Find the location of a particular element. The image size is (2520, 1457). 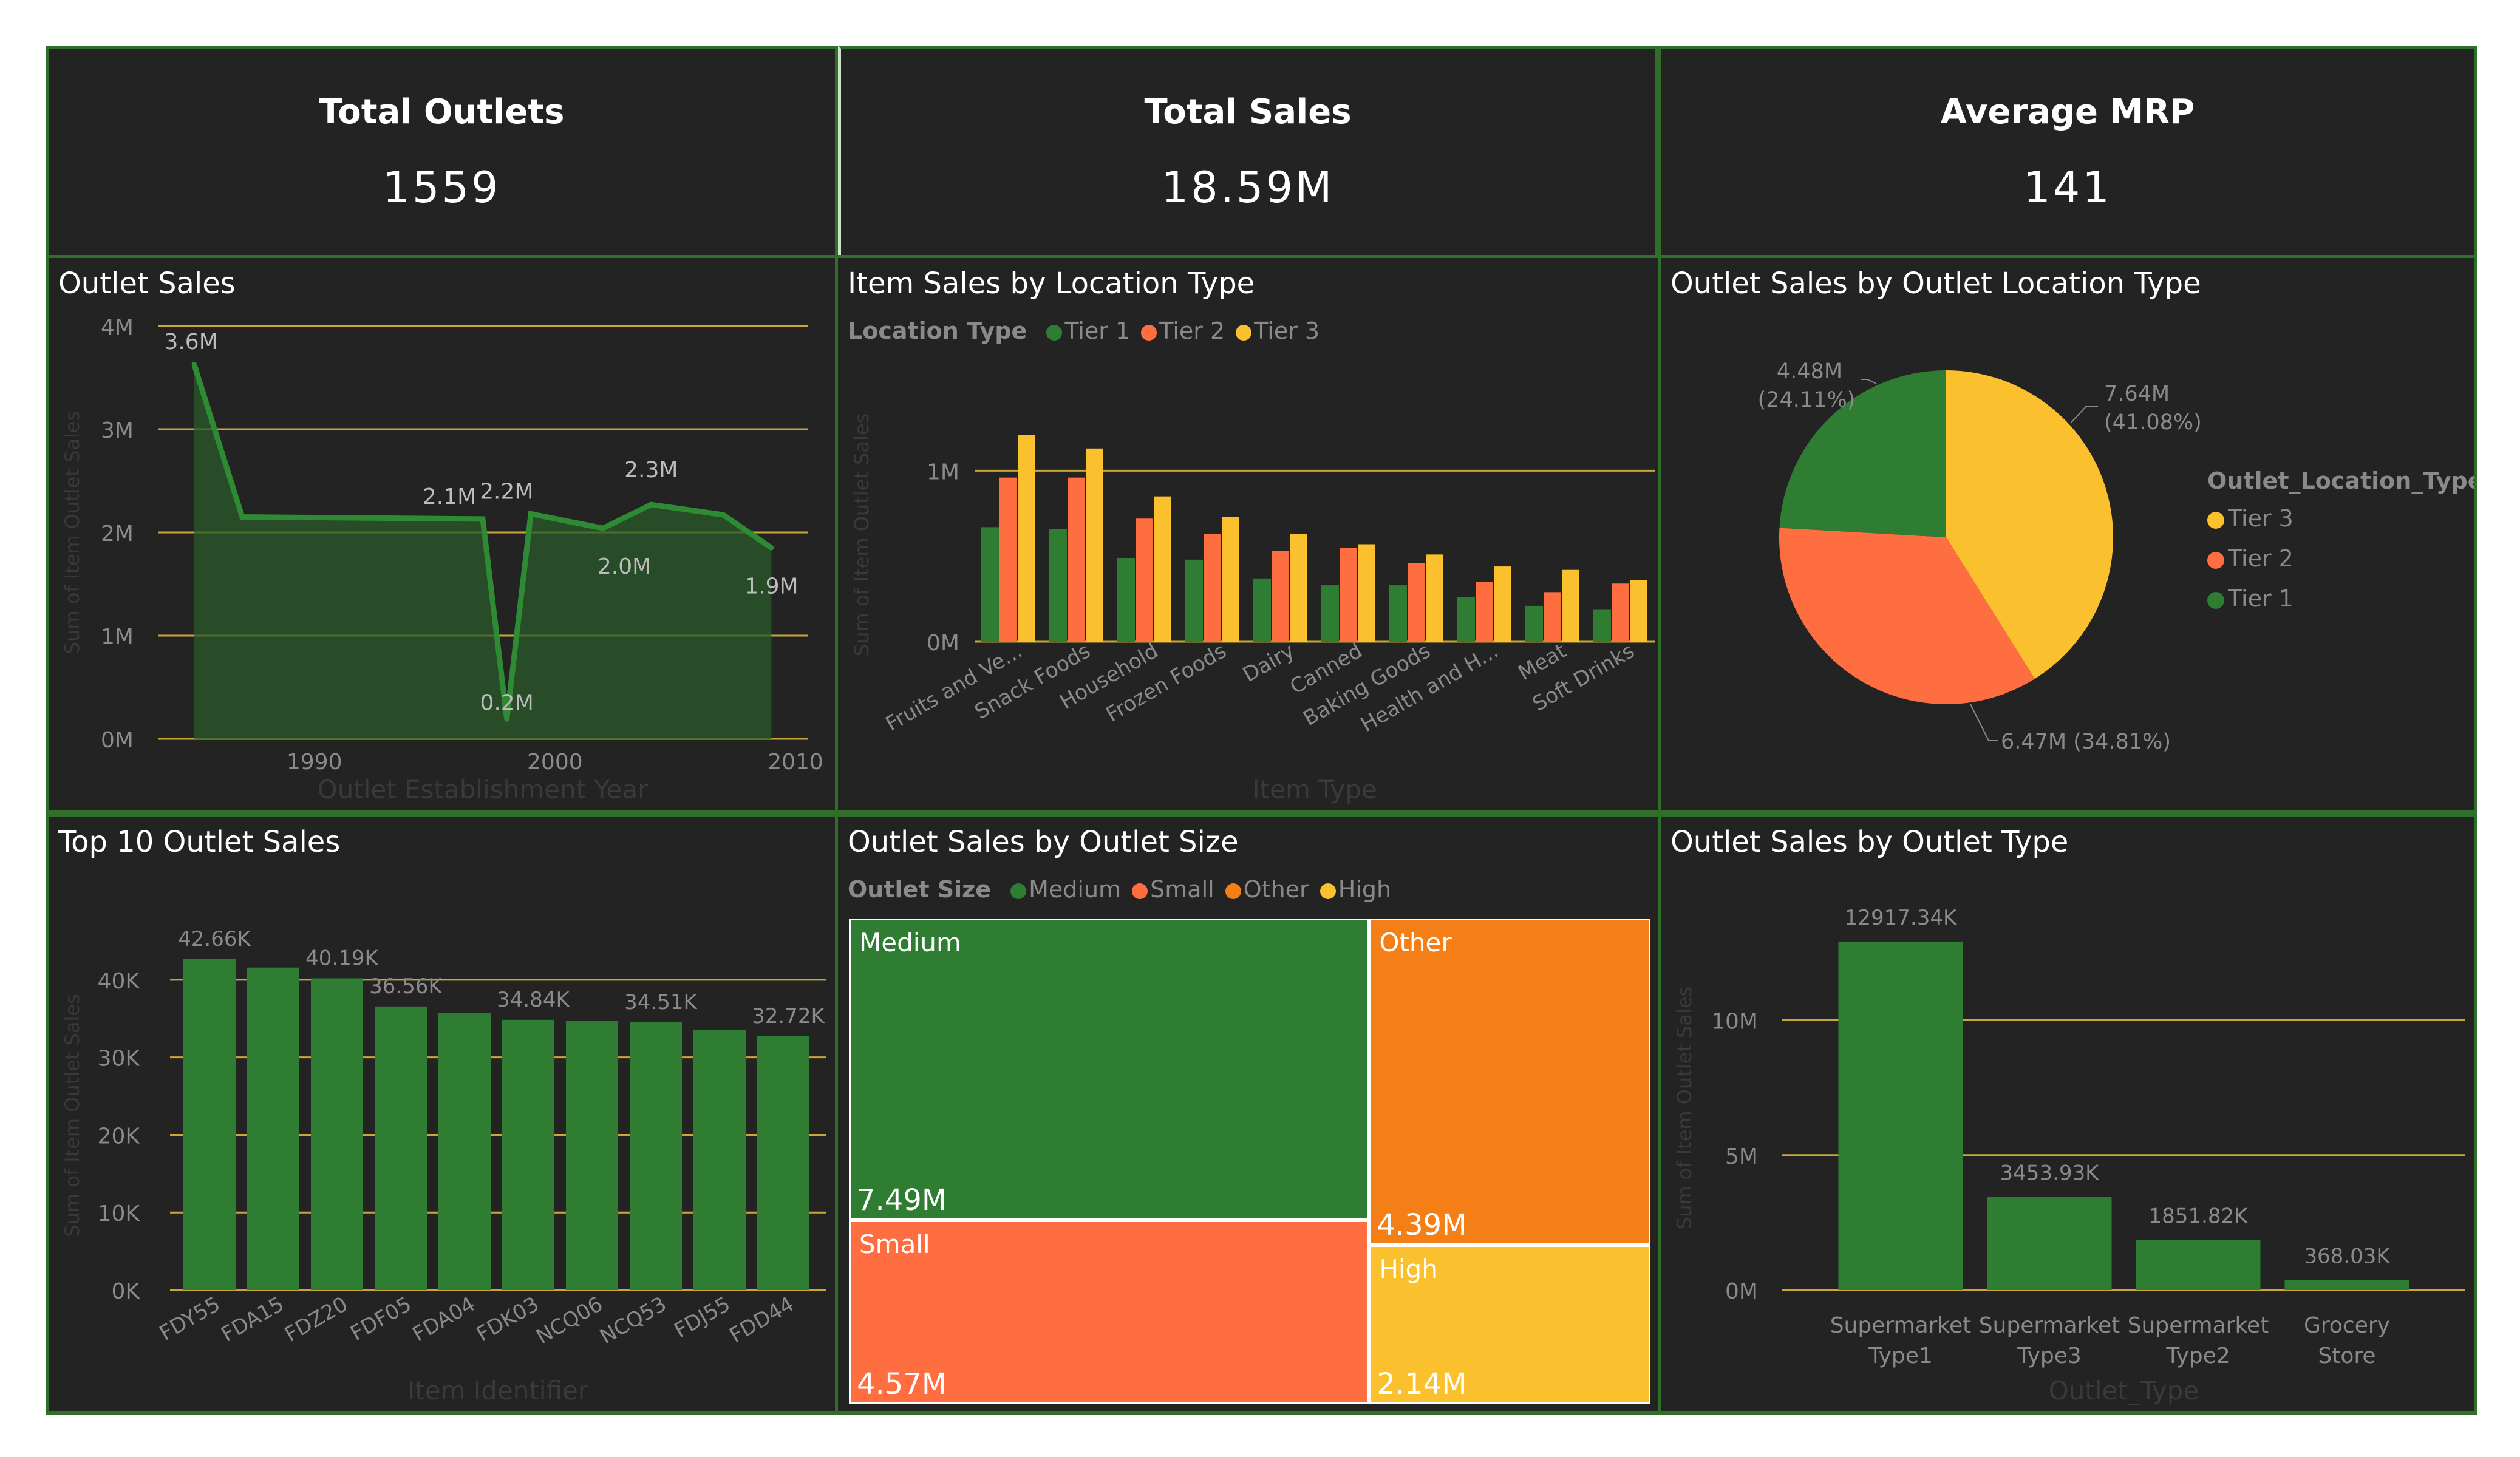

legend-item: High is located at coordinates (1364, 889).